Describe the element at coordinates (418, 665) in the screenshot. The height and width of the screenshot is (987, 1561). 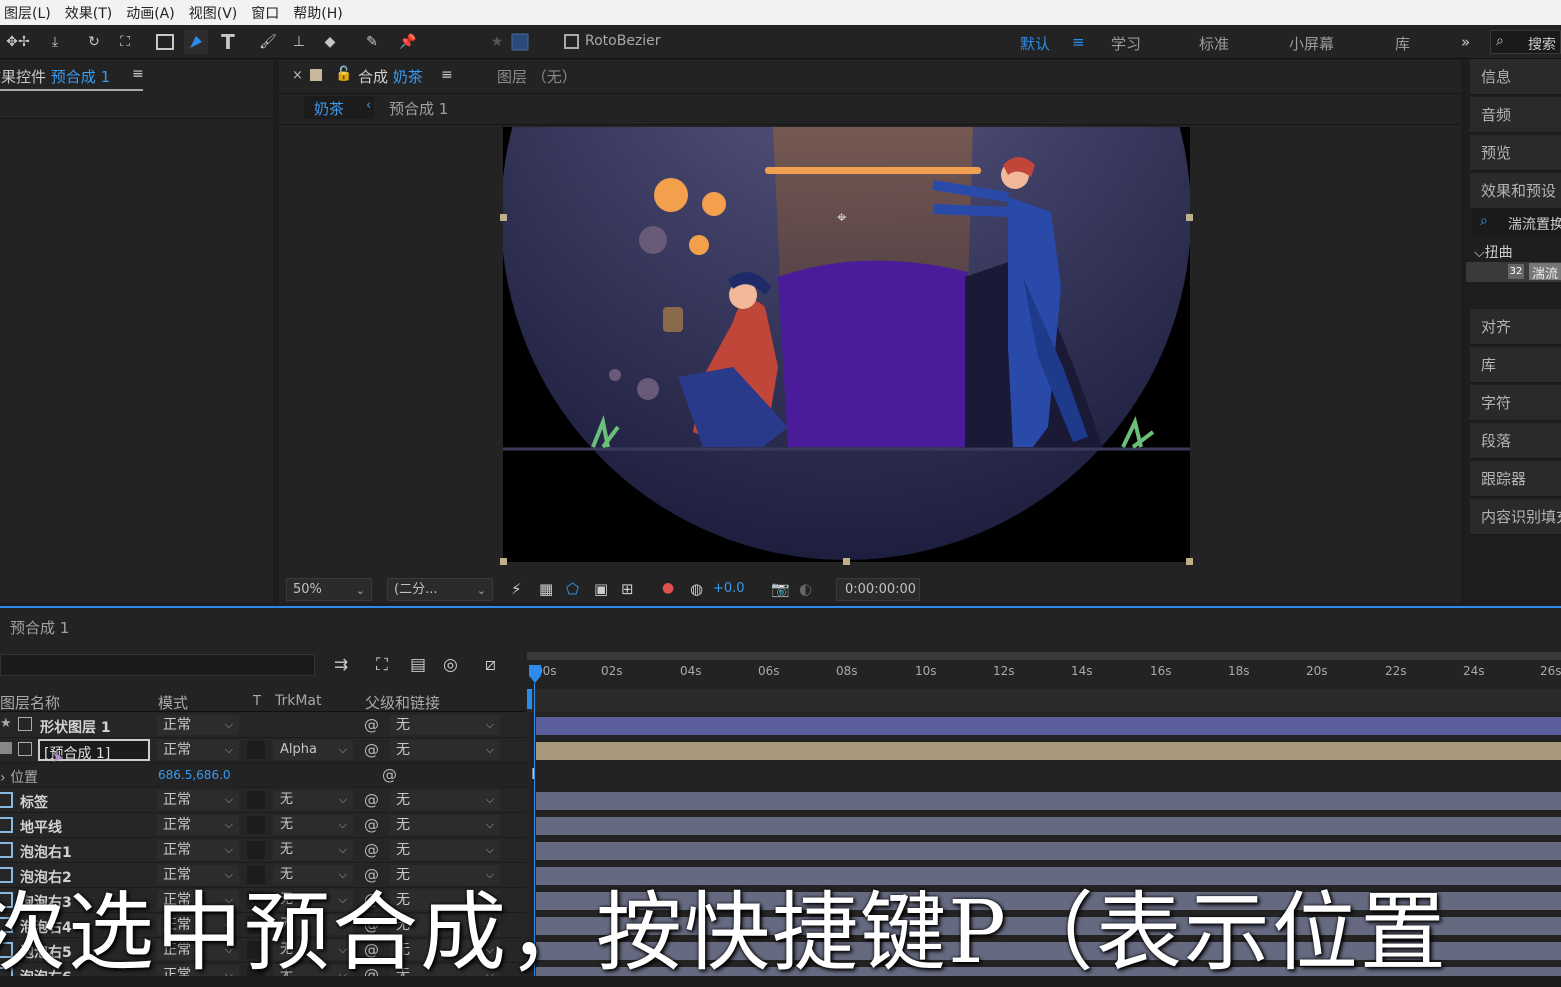
I see `frame-blending-icon: ▤` at that location.